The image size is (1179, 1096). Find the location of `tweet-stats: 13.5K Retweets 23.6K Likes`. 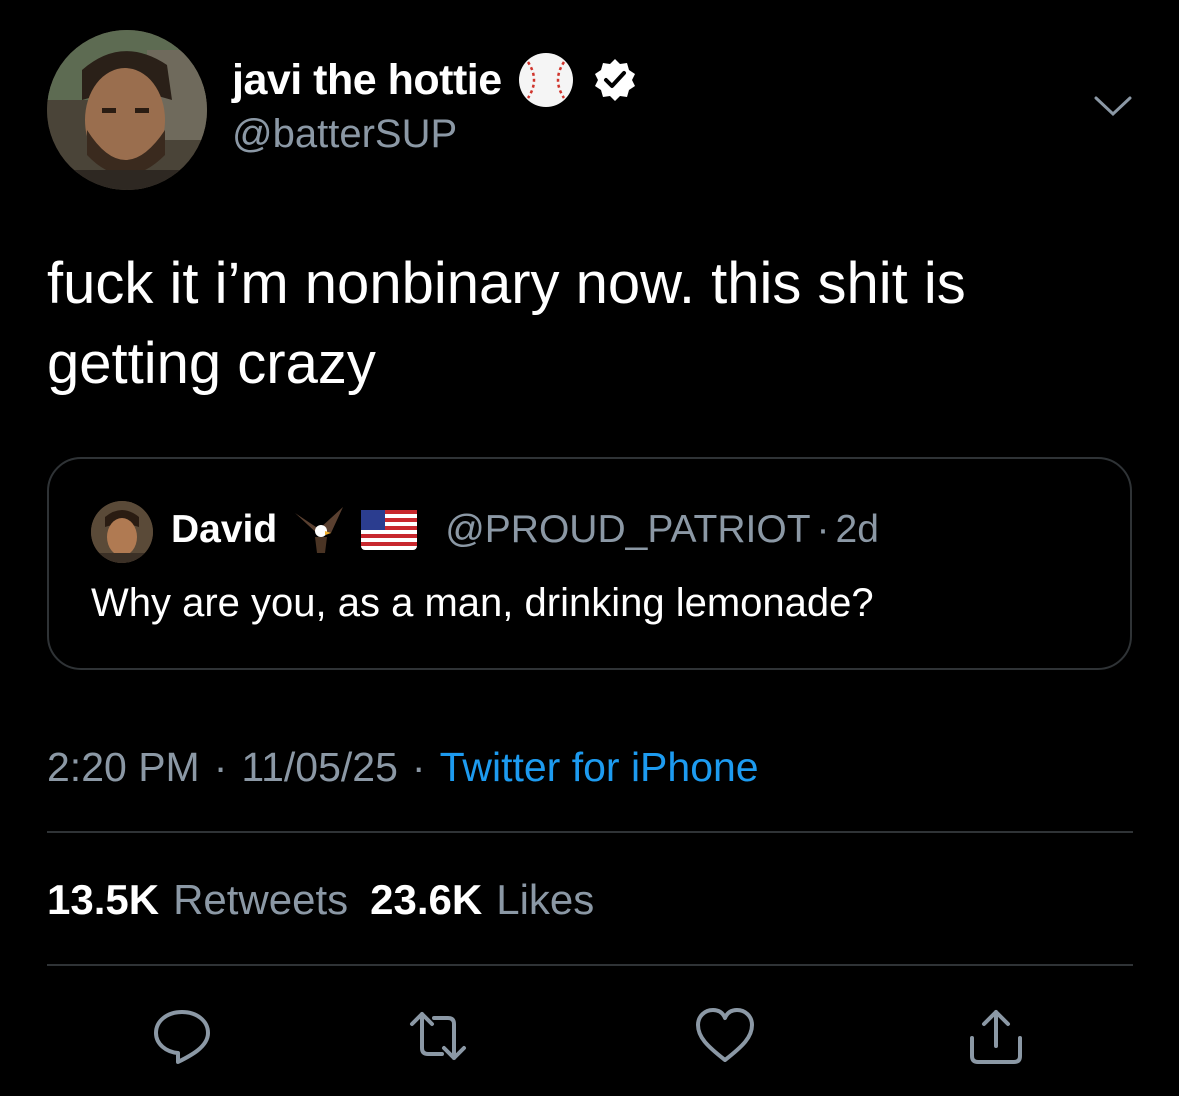

tweet-stats: 13.5K Retweets 23.6K Likes is located at coordinates (331, 900).